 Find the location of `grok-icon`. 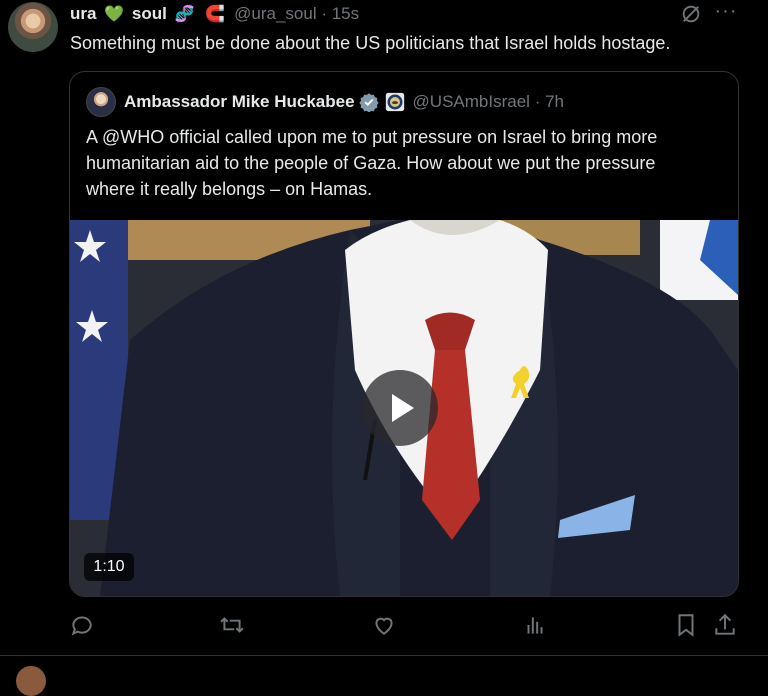

grok-icon is located at coordinates (691, 14).